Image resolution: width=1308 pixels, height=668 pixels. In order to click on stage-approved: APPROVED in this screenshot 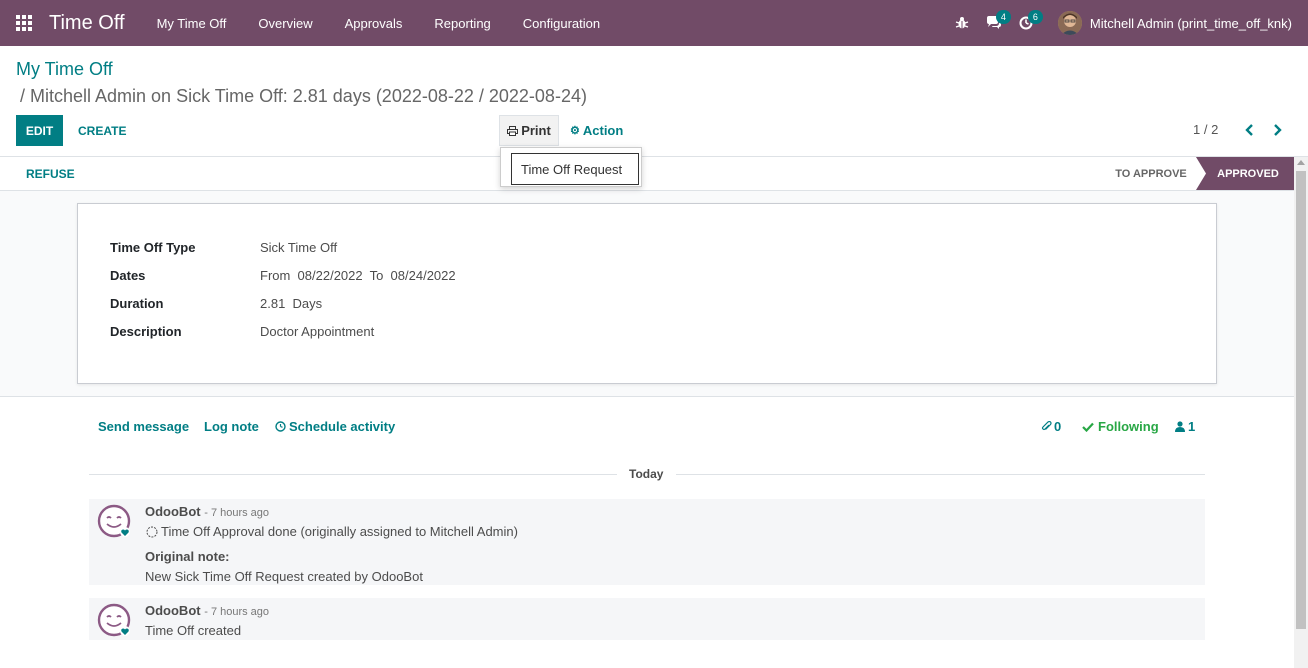, I will do `click(1245, 173)`.